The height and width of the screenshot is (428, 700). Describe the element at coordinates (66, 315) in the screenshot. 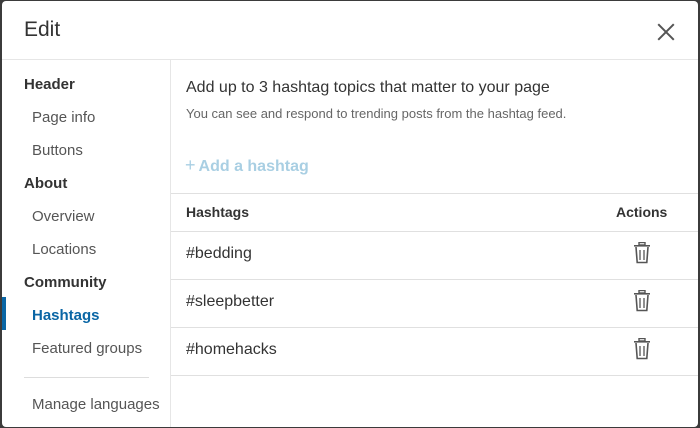

I see `nav-item-hashtags: Hashtags` at that location.